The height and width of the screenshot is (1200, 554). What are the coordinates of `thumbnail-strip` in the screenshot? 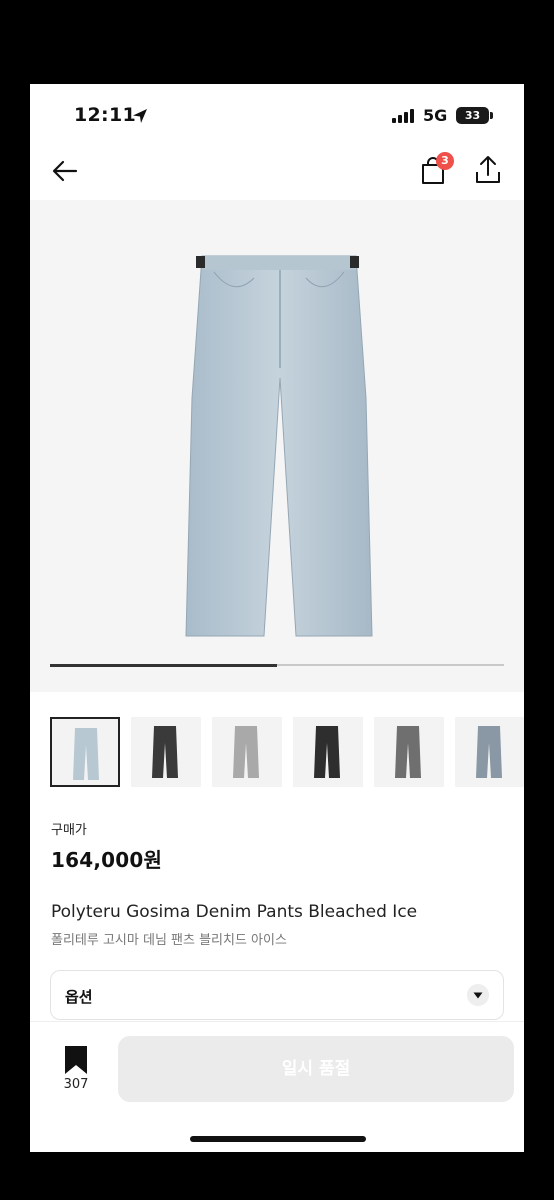 It's located at (287, 753).